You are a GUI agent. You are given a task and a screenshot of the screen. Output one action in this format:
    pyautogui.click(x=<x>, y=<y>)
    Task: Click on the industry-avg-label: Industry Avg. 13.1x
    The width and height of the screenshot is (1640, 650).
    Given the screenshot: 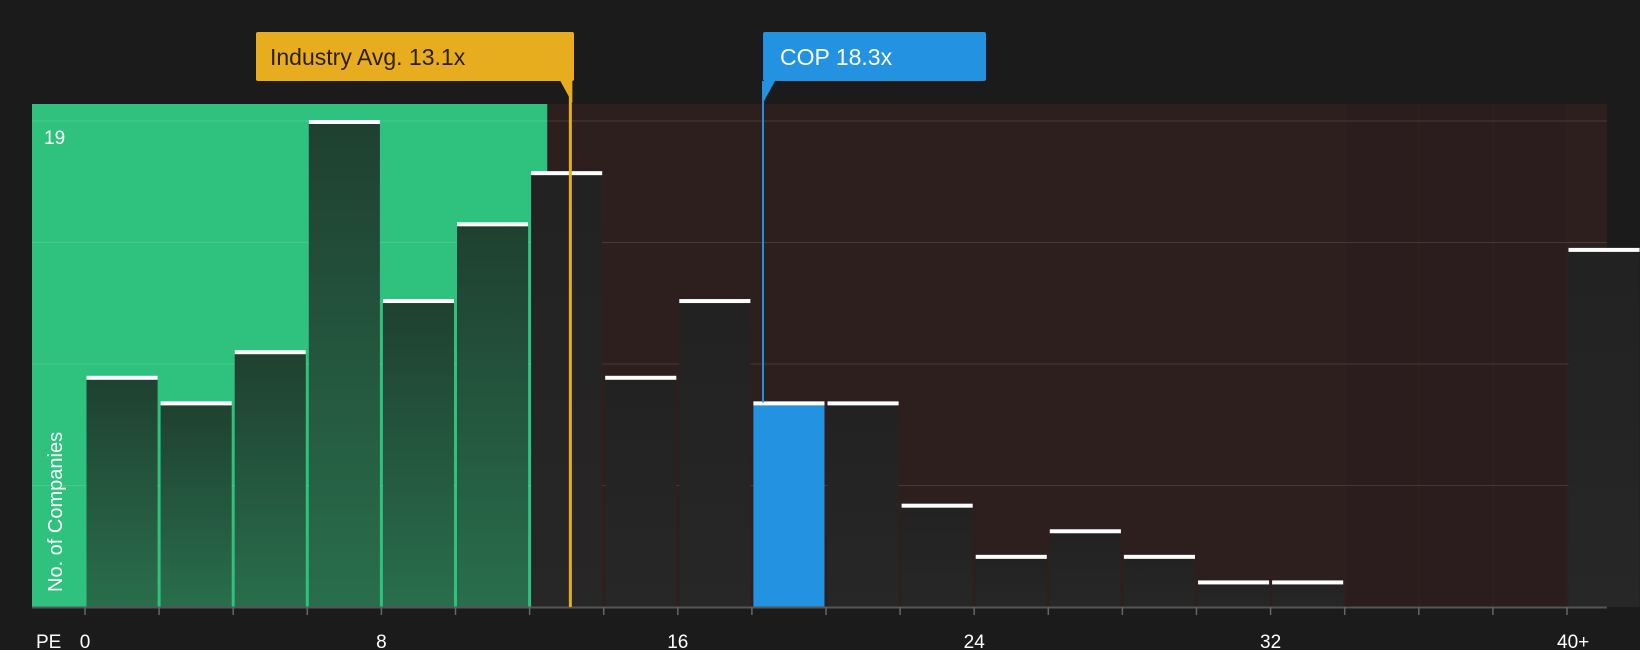 What is the action you would take?
    pyautogui.click(x=368, y=57)
    